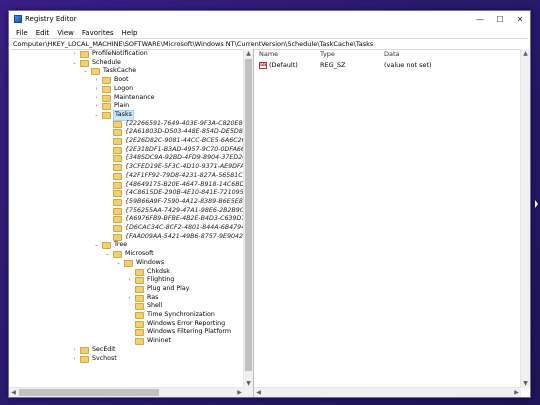 The height and width of the screenshot is (405, 540). Describe the element at coordinates (520, 19) in the screenshot. I see `close-button: ✕` at that location.